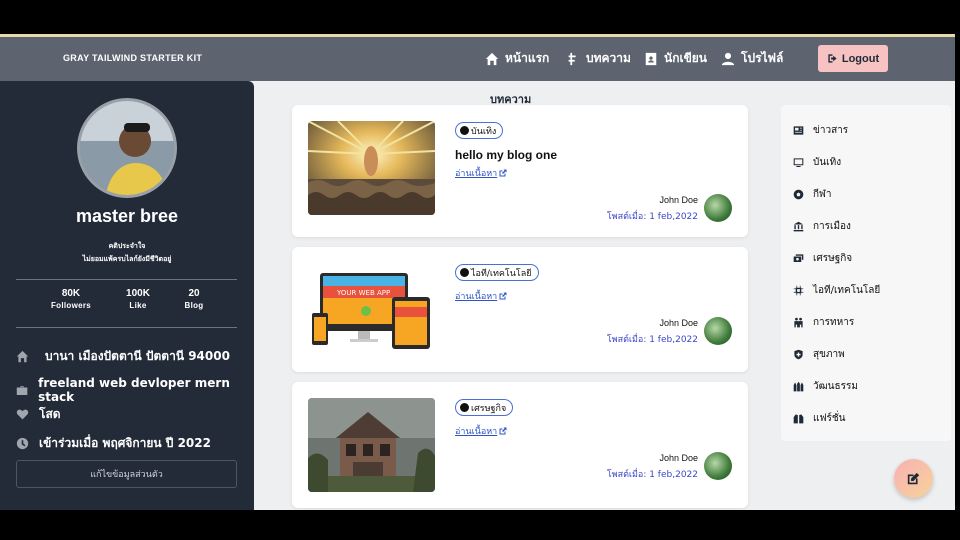 This screenshot has width=960, height=540. Describe the element at coordinates (812, 194) in the screenshot. I see `category-item-sports: กีฬา` at that location.